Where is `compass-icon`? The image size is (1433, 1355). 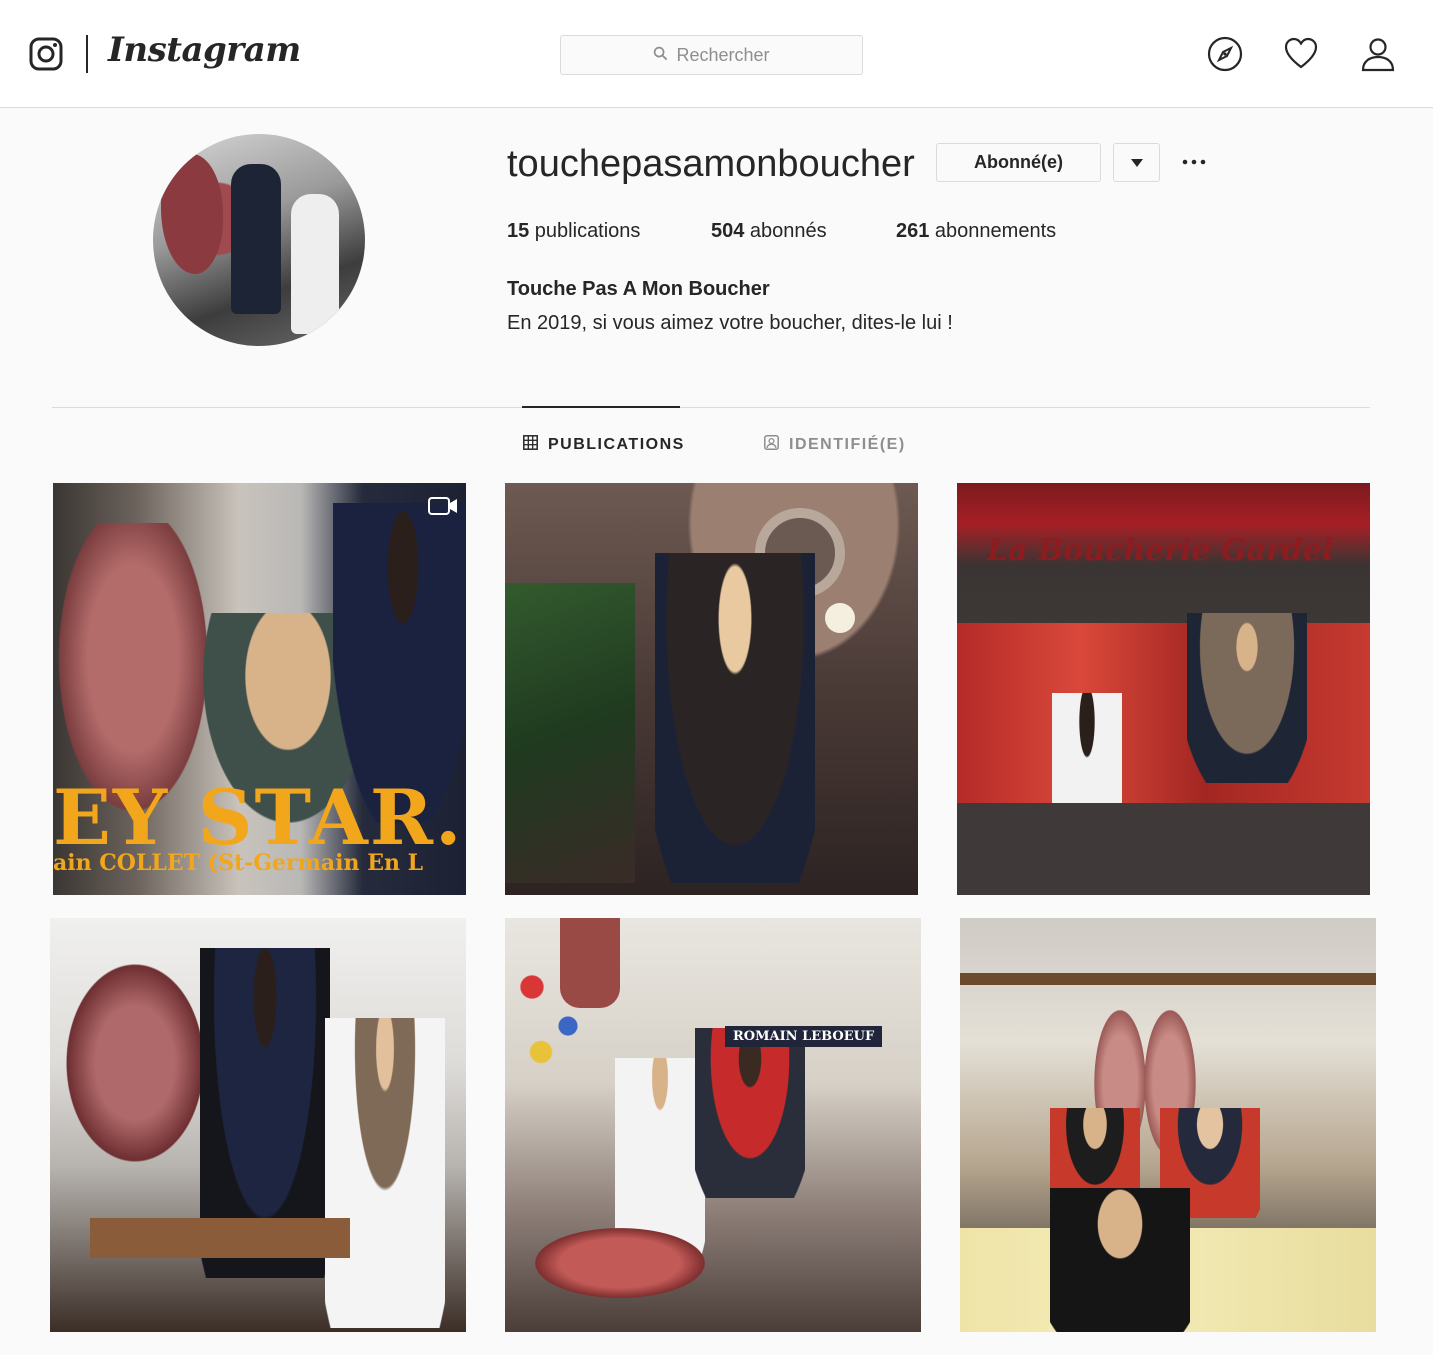
compass-icon is located at coordinates (1225, 54).